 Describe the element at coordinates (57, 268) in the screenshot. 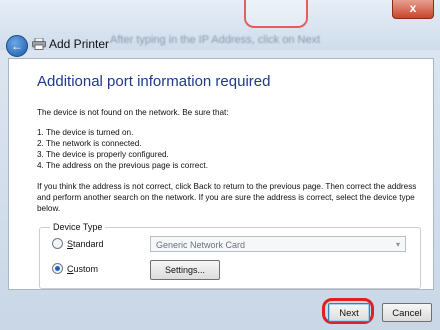

I see `custom-radio` at that location.